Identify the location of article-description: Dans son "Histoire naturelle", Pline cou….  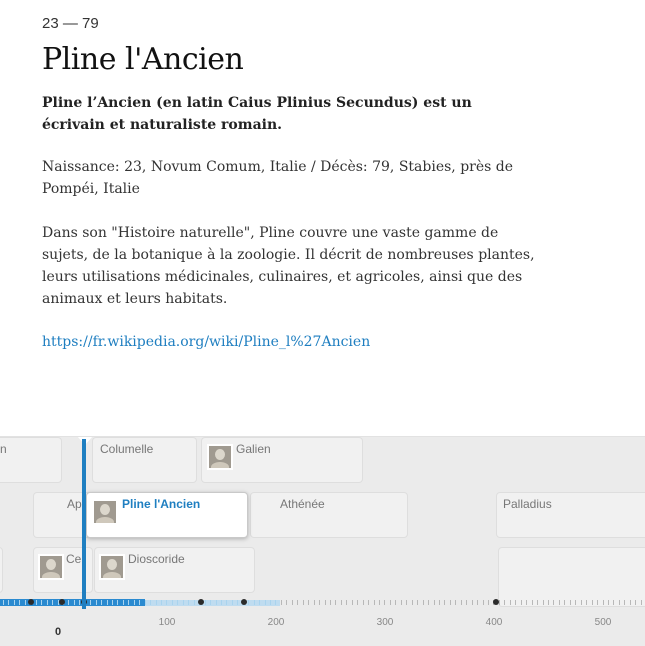
(288, 266).